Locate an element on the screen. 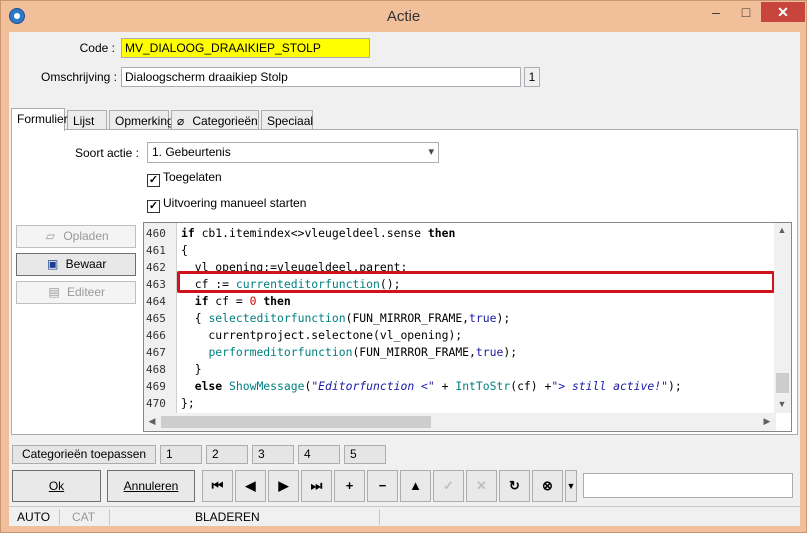 The image size is (807, 533). line-number: 469 is located at coordinates (156, 386).